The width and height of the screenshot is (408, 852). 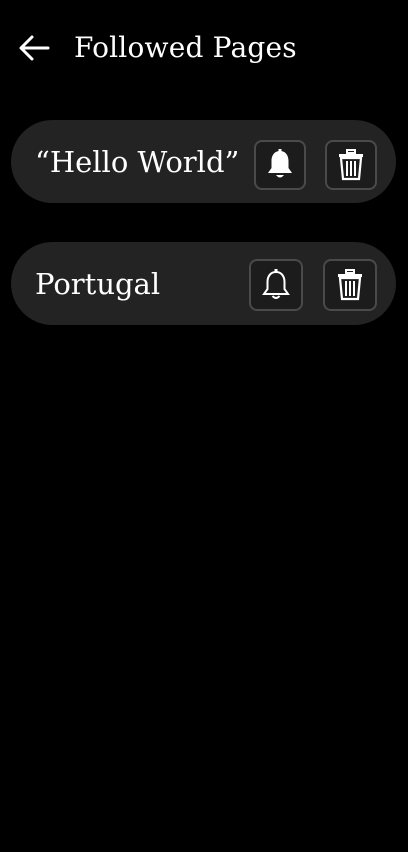 I want to click on followed-page-card: Portugal, so click(x=203, y=283).